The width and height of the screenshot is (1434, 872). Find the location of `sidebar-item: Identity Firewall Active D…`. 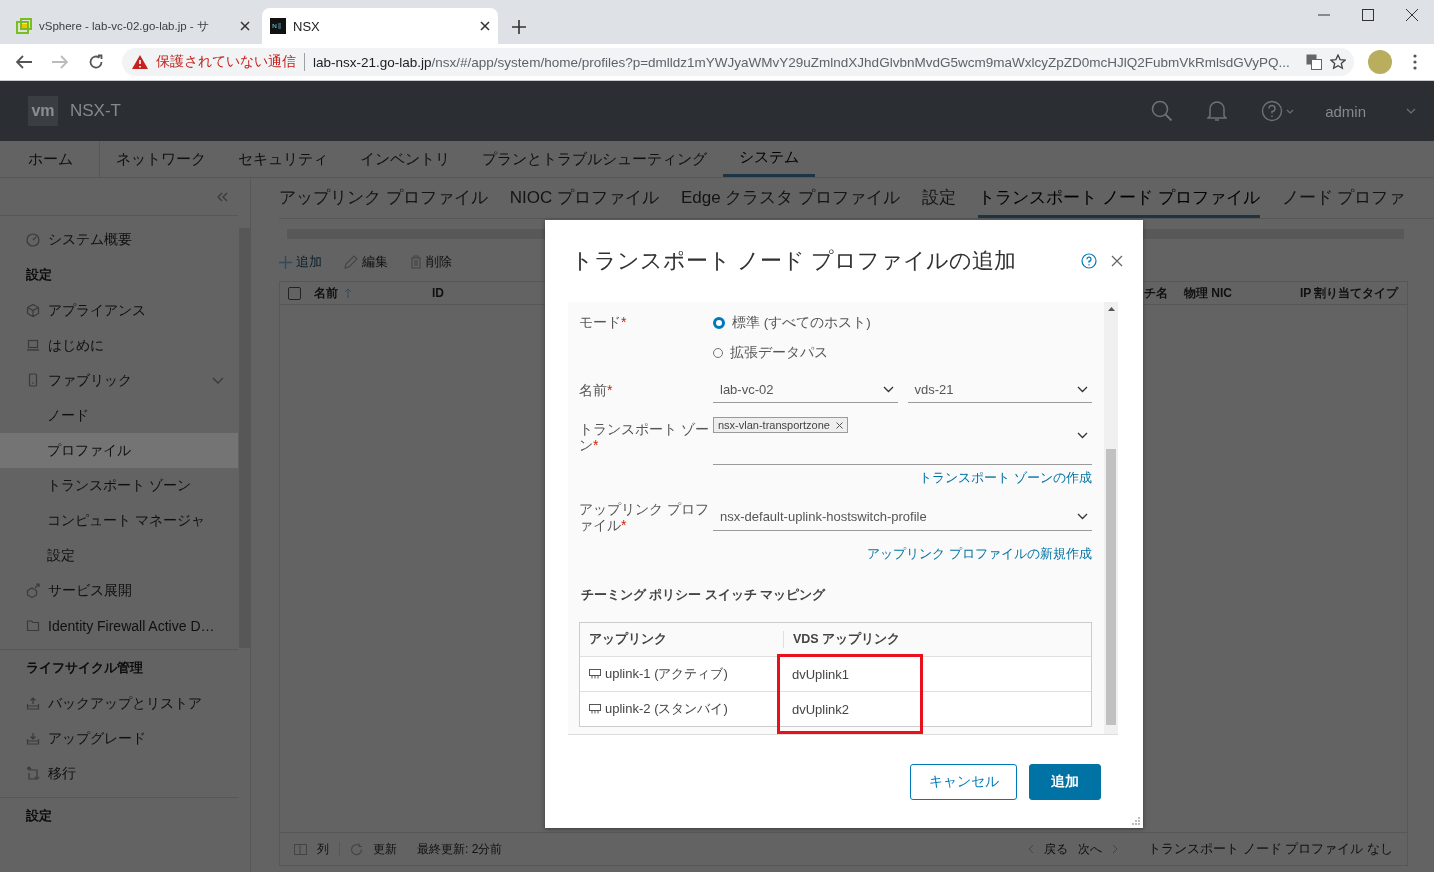

sidebar-item: Identity Firewall Active D… is located at coordinates (119, 625).